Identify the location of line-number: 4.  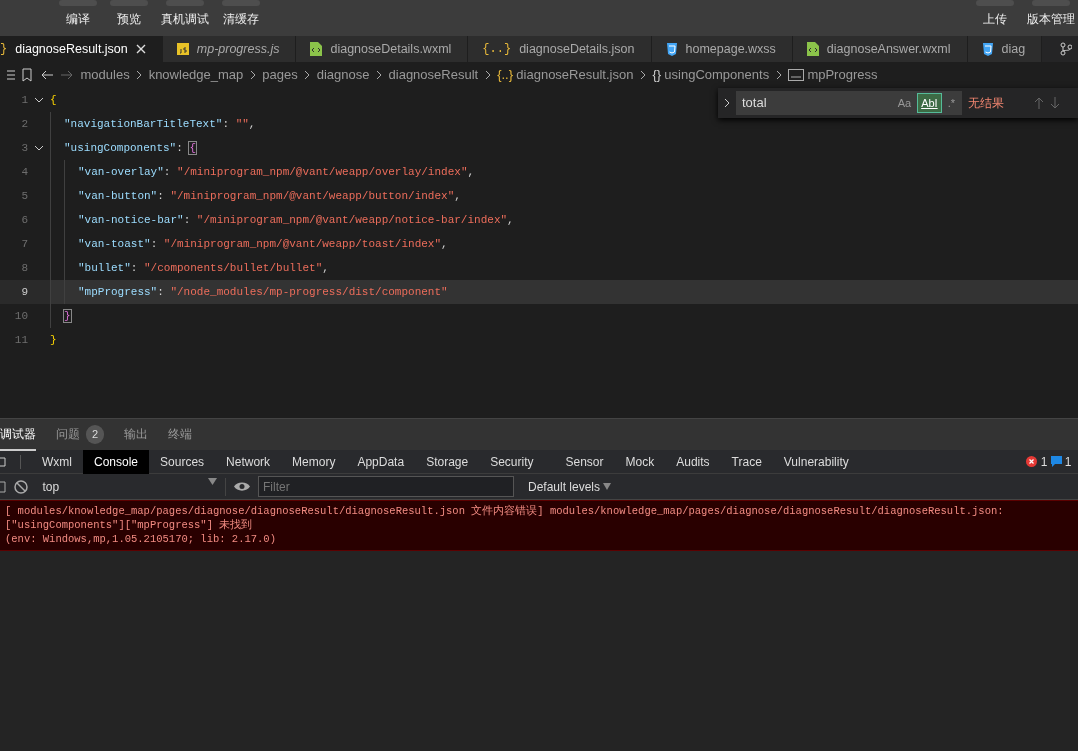
(24, 172).